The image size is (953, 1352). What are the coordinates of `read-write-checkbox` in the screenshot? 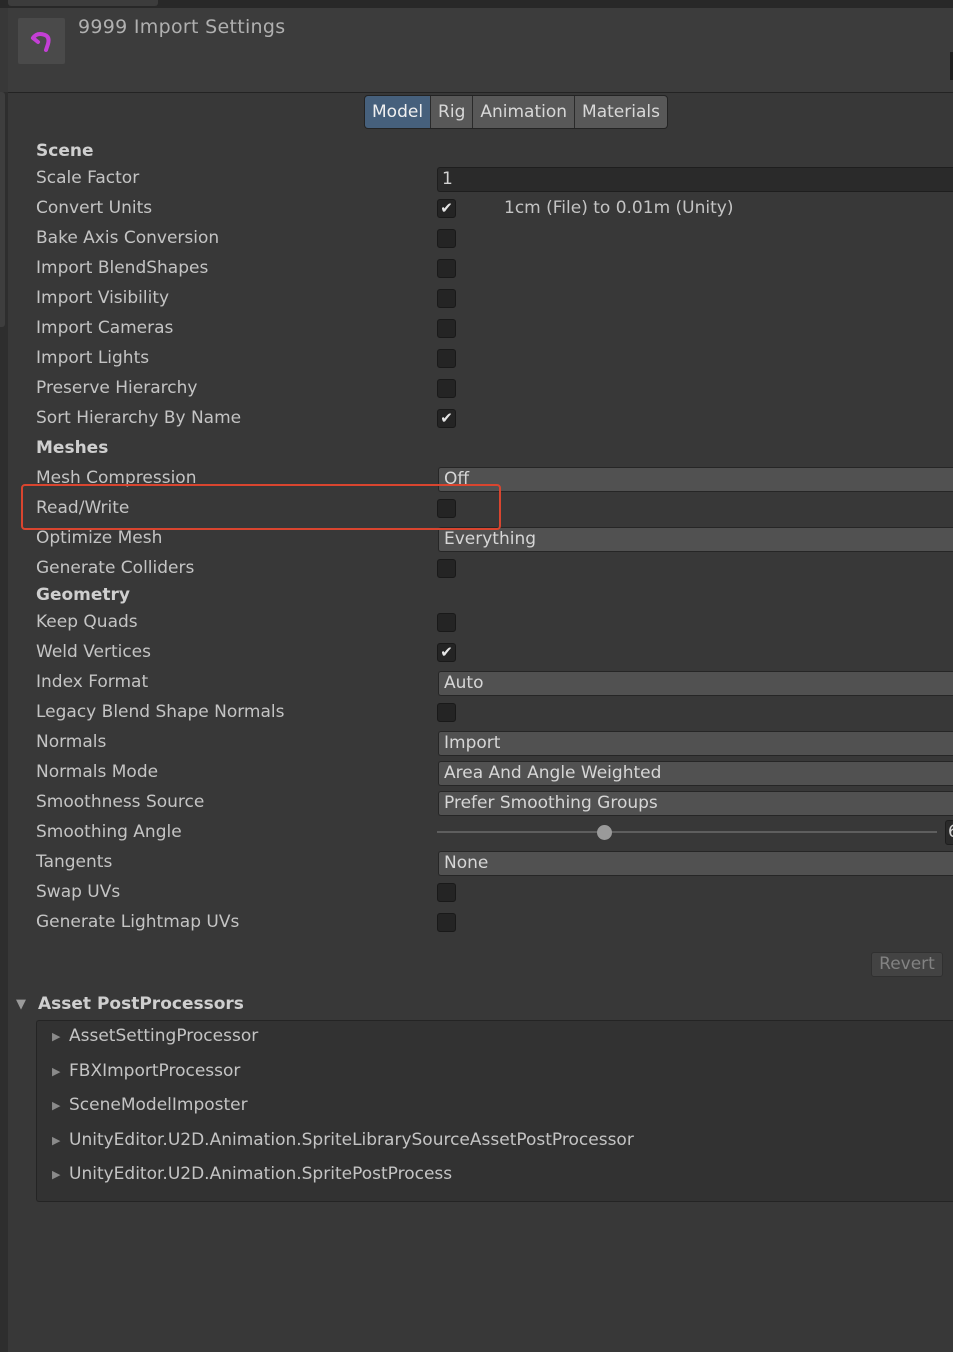 It's located at (446, 508).